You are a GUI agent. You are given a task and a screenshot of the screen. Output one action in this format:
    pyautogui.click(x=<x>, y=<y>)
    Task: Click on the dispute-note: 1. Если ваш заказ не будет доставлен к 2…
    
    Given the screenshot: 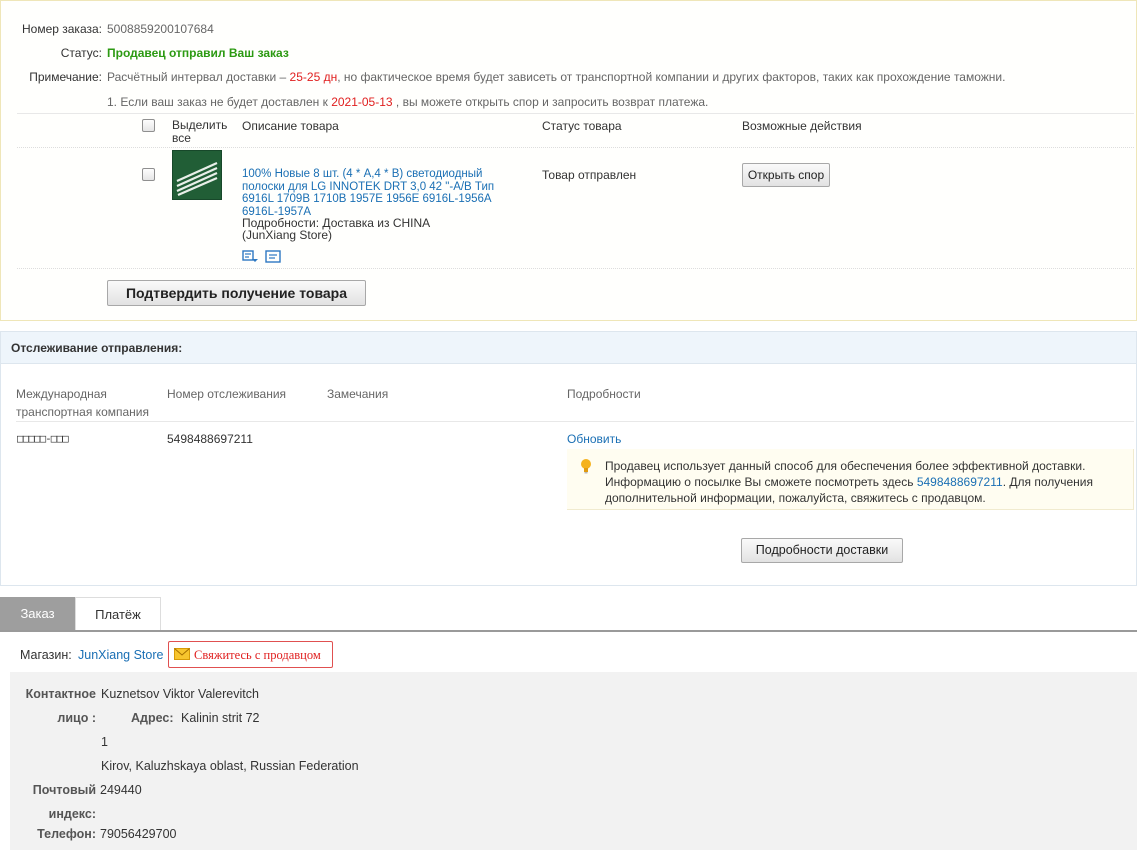 What is the action you would take?
    pyautogui.click(x=407, y=102)
    